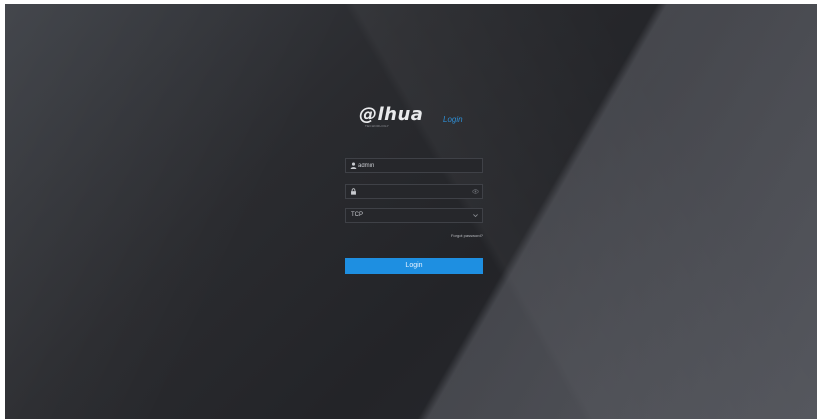 Image resolution: width=817 pixels, height=419 pixels. I want to click on forgot-password-link: Forgot password?, so click(448, 235).